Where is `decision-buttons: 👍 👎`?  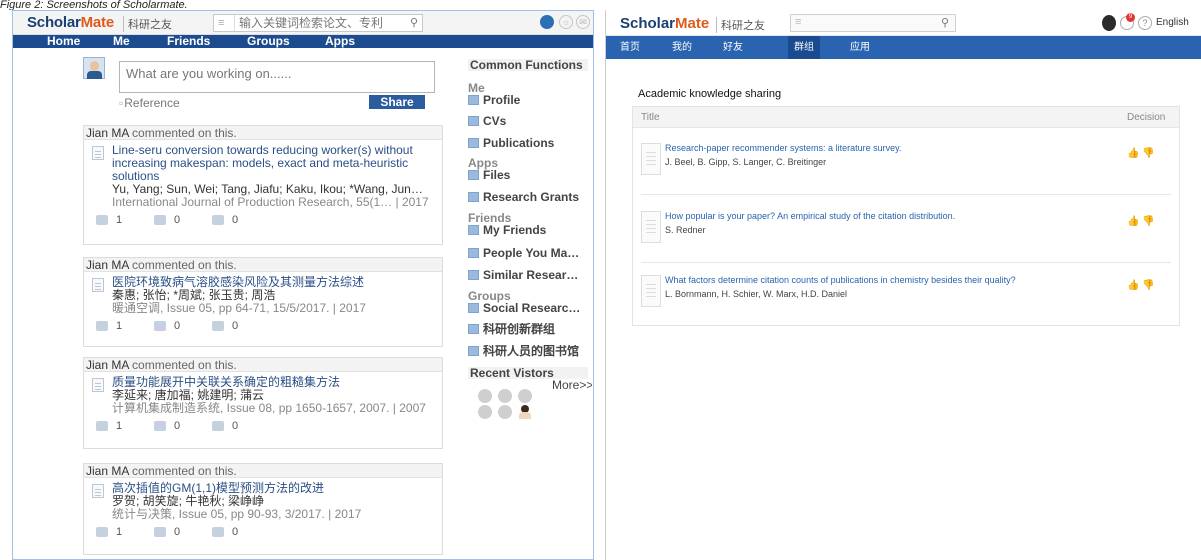
decision-buttons: 👍 👎 is located at coordinates (1141, 153).